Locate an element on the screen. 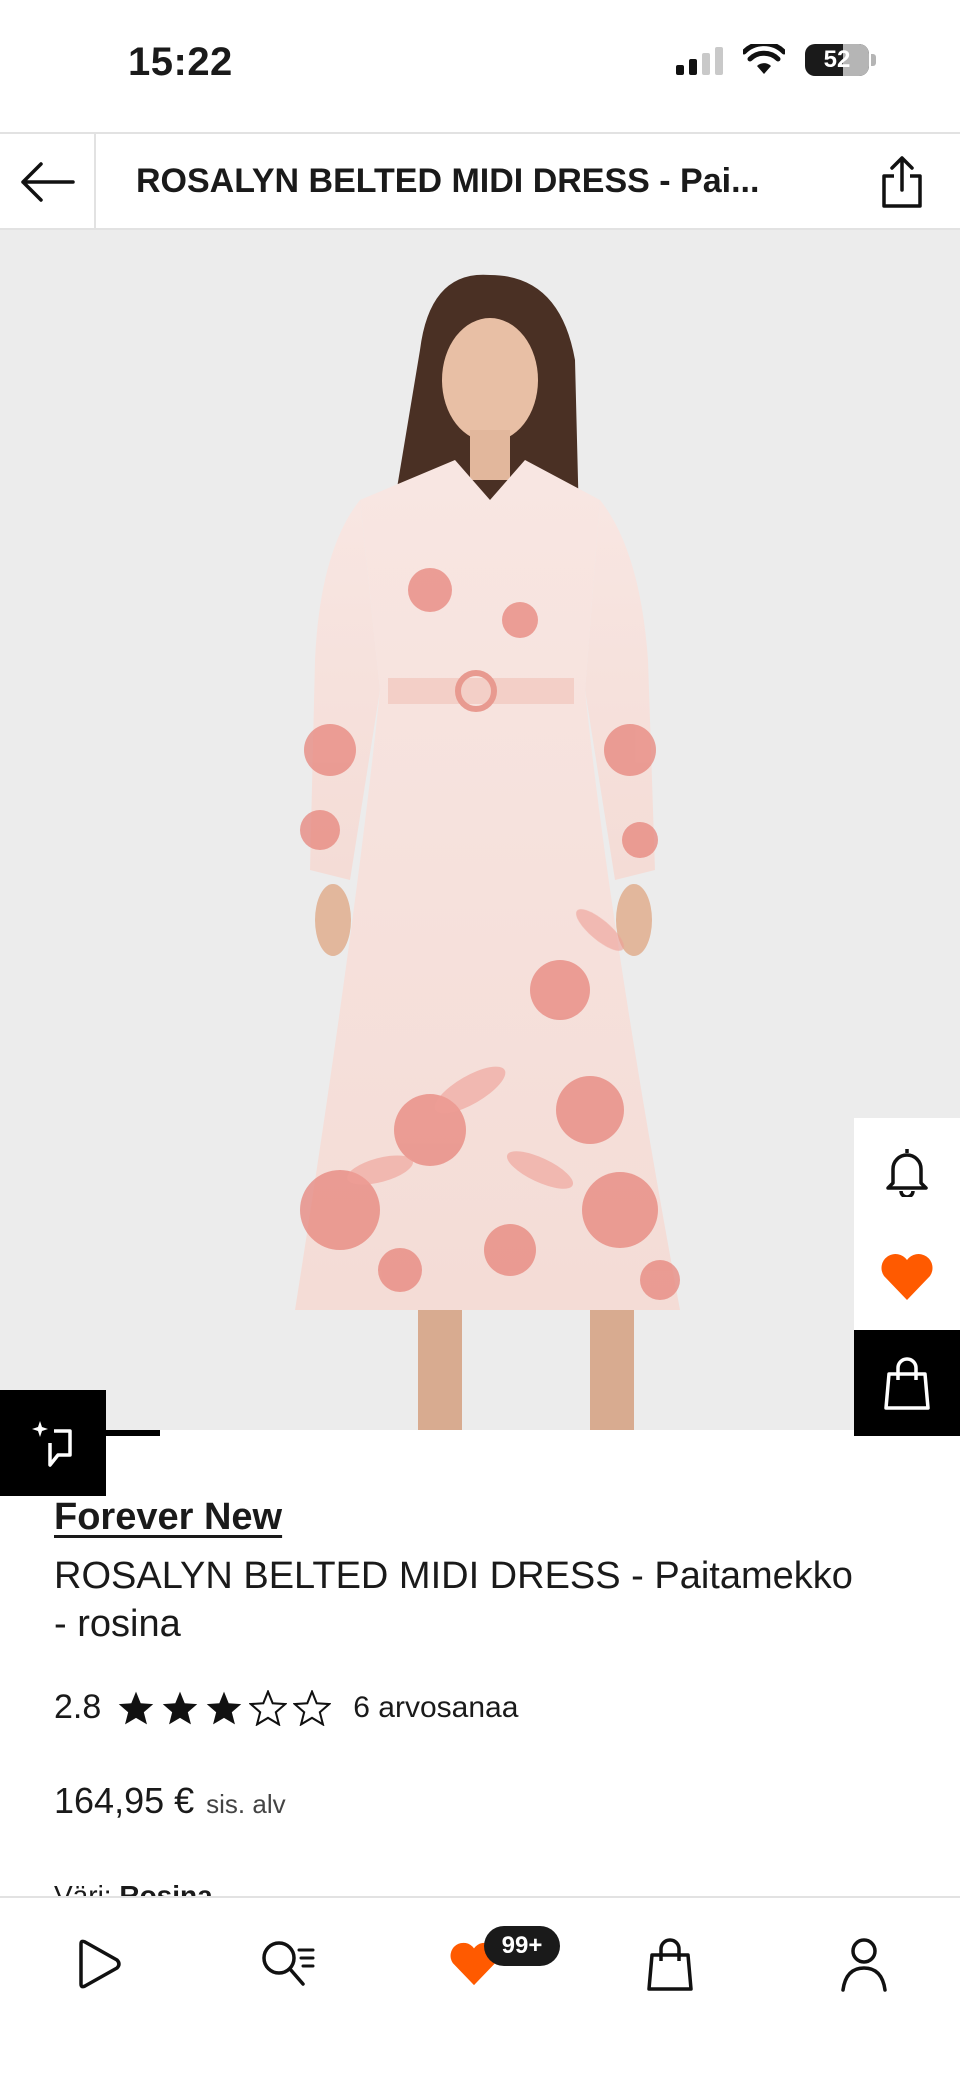  play-icon is located at coordinates (100, 1964).